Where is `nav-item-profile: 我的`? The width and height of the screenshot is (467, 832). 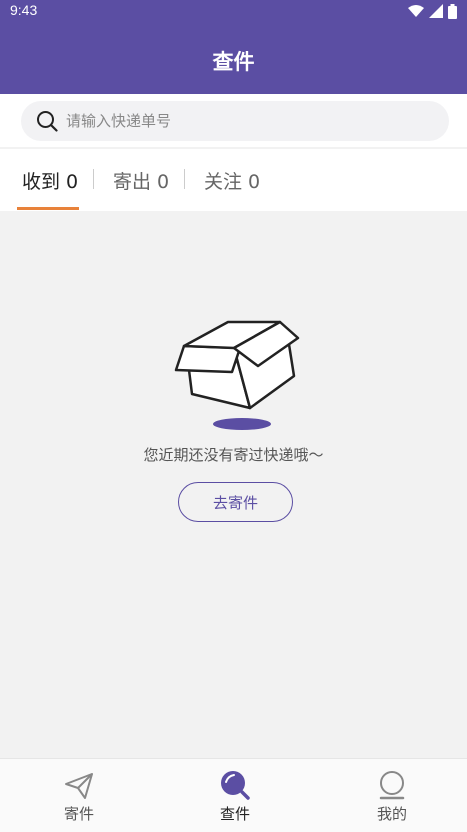
nav-item-profile: 我的 is located at coordinates (390, 795).